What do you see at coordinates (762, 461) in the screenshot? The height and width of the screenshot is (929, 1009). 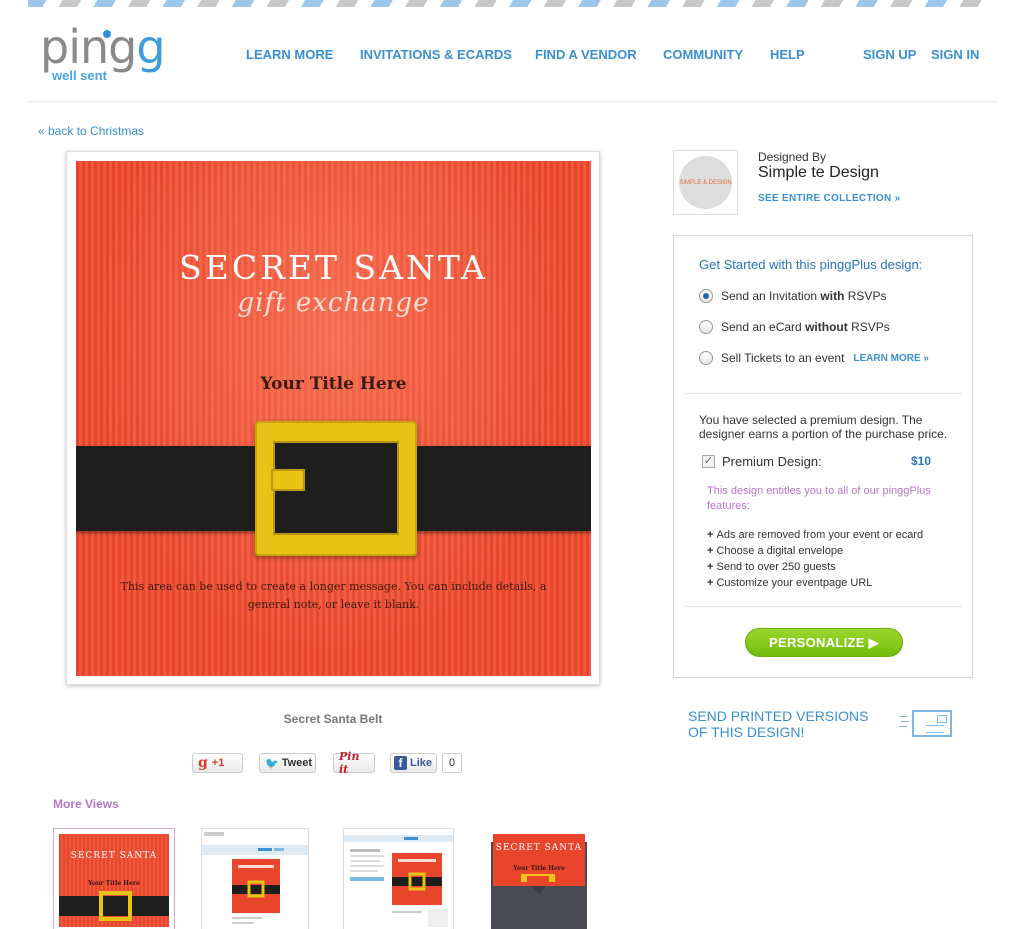 I see `premium-design-row: ✓ Premium Design:` at bounding box center [762, 461].